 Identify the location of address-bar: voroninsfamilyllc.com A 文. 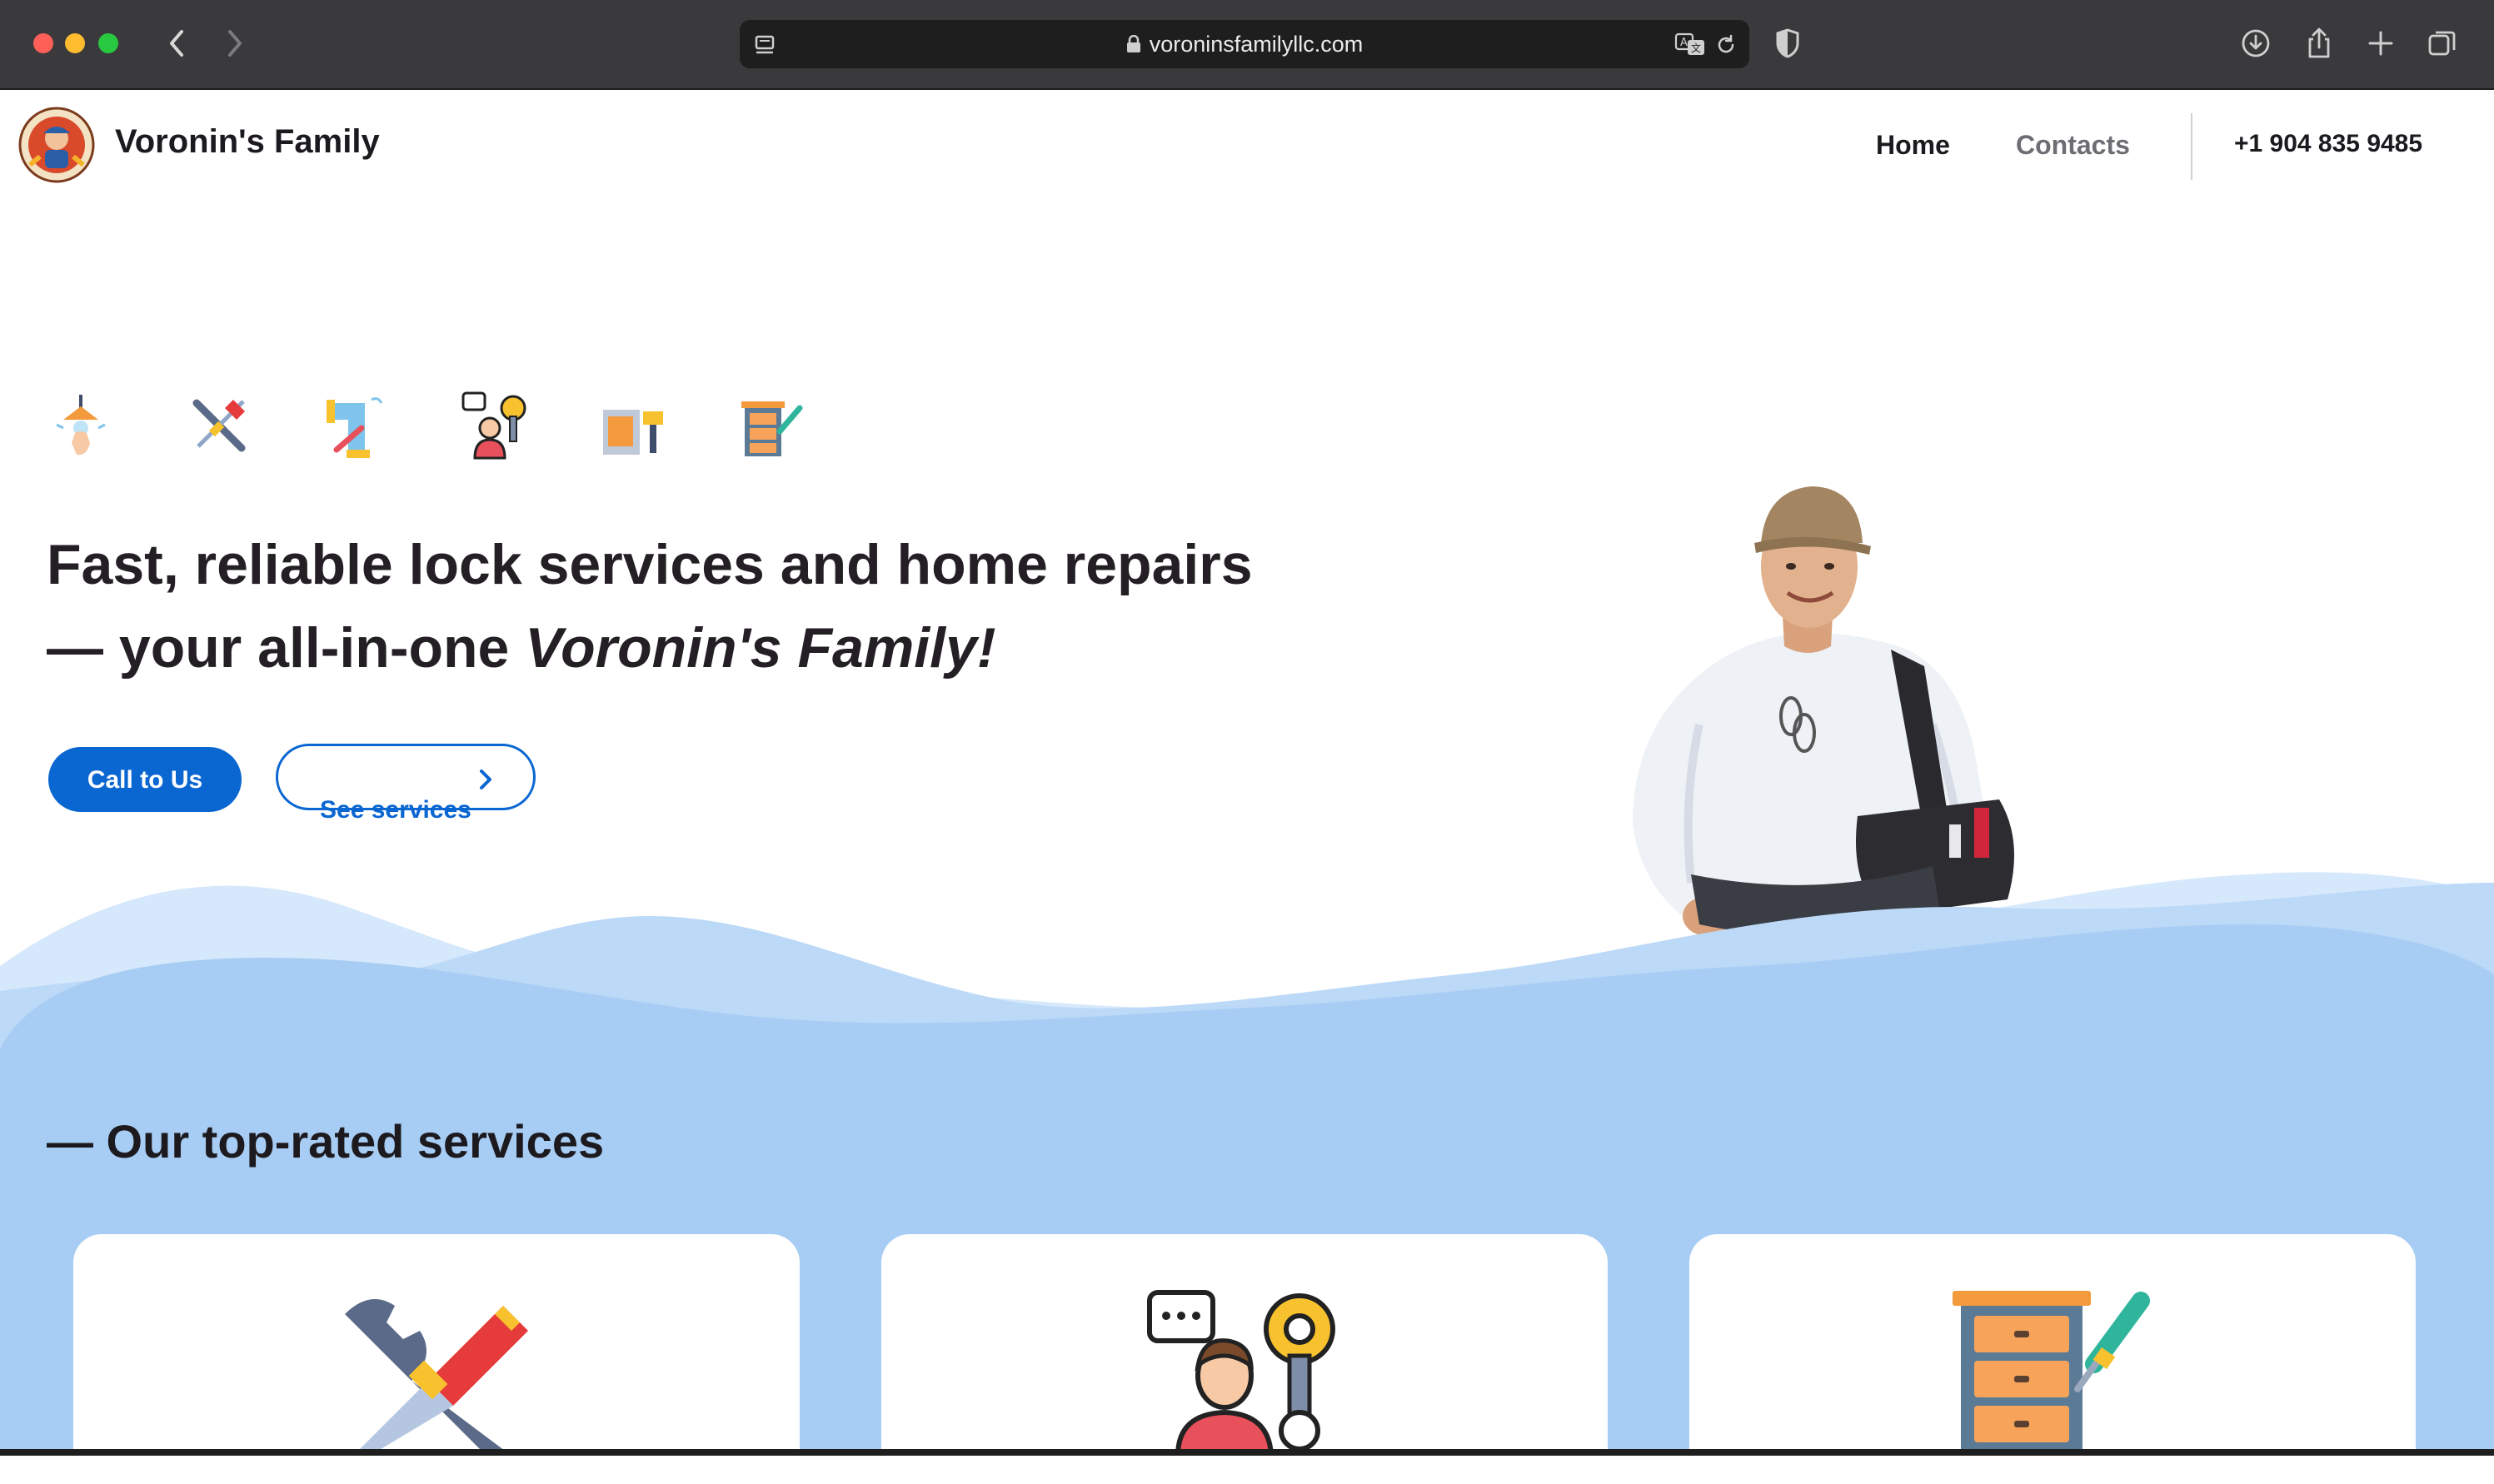
(1245, 44).